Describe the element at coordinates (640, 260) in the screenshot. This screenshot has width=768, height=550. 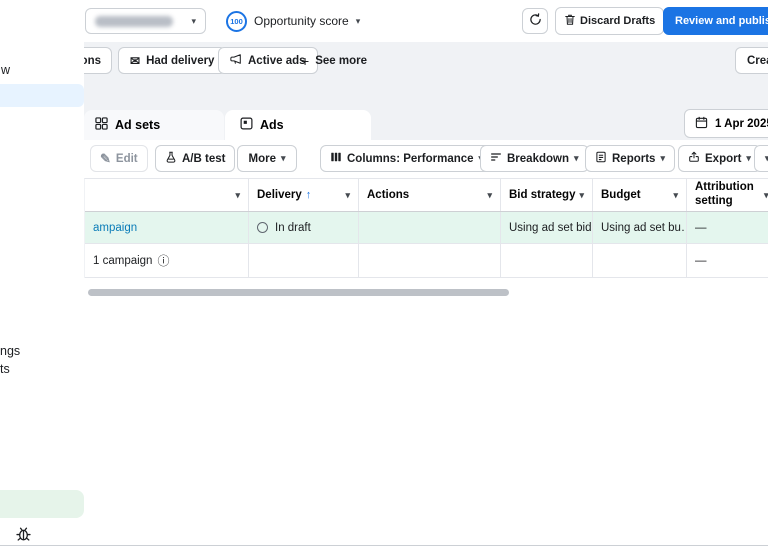
I see `cell-budget-empty` at that location.